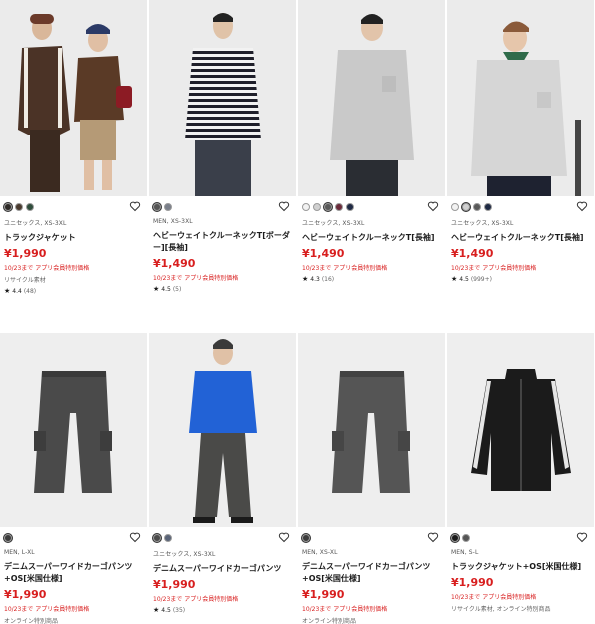 The image size is (595, 624). I want to click on product-name: デニムスーパーワイドカーゴパンツ, so click(222, 569).